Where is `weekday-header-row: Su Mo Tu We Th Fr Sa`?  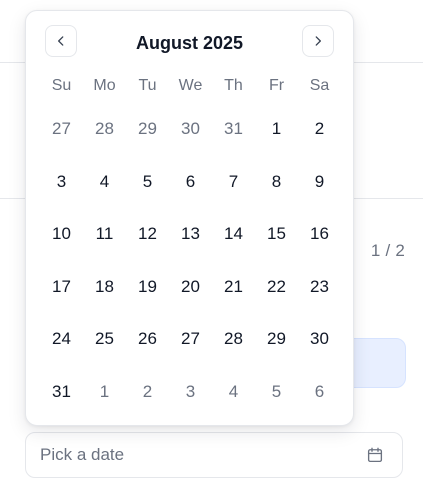 weekday-header-row: Su Mo Tu We Th Fr Sa is located at coordinates (190, 86).